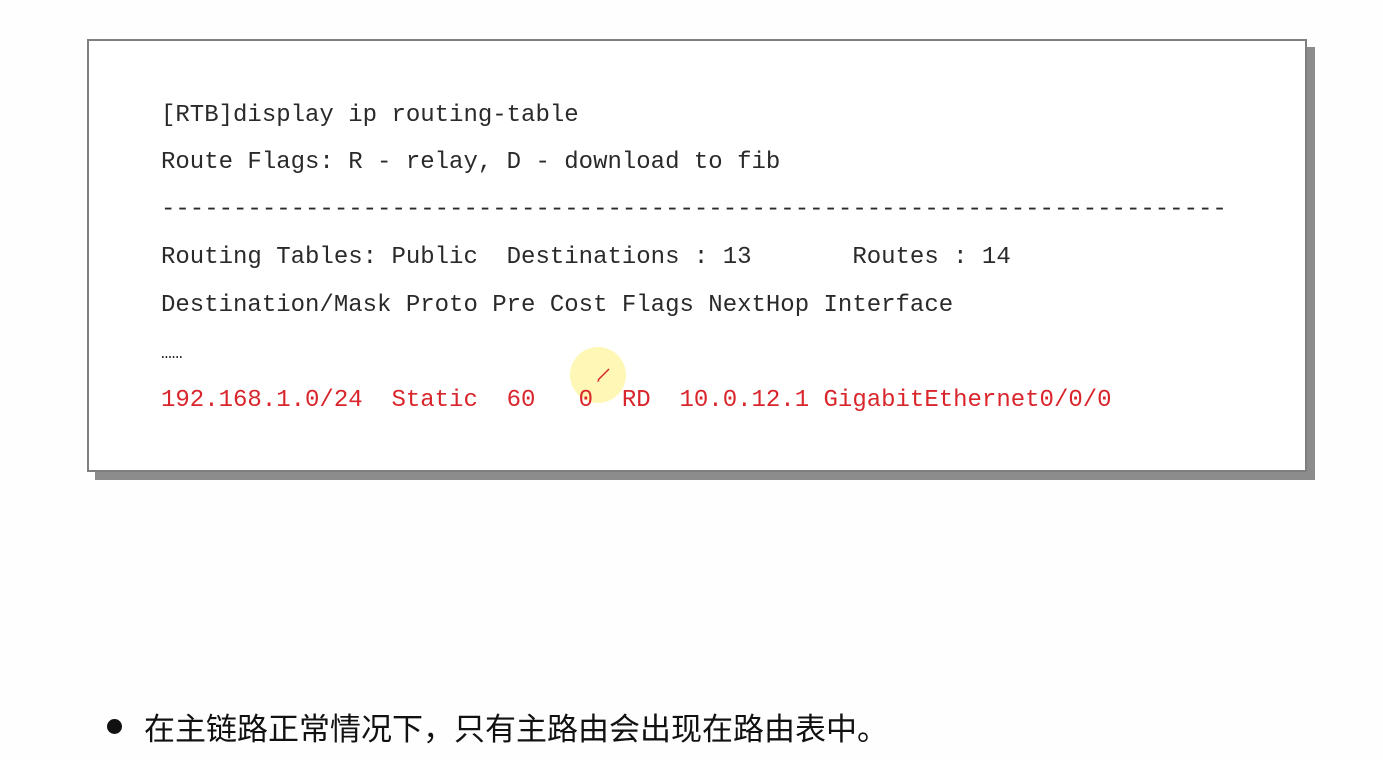 Image resolution: width=1383 pixels, height=760 pixels. I want to click on bullet-point: 在主链路正常情况下，只有主路由会出现在路由表中。, so click(497, 726).